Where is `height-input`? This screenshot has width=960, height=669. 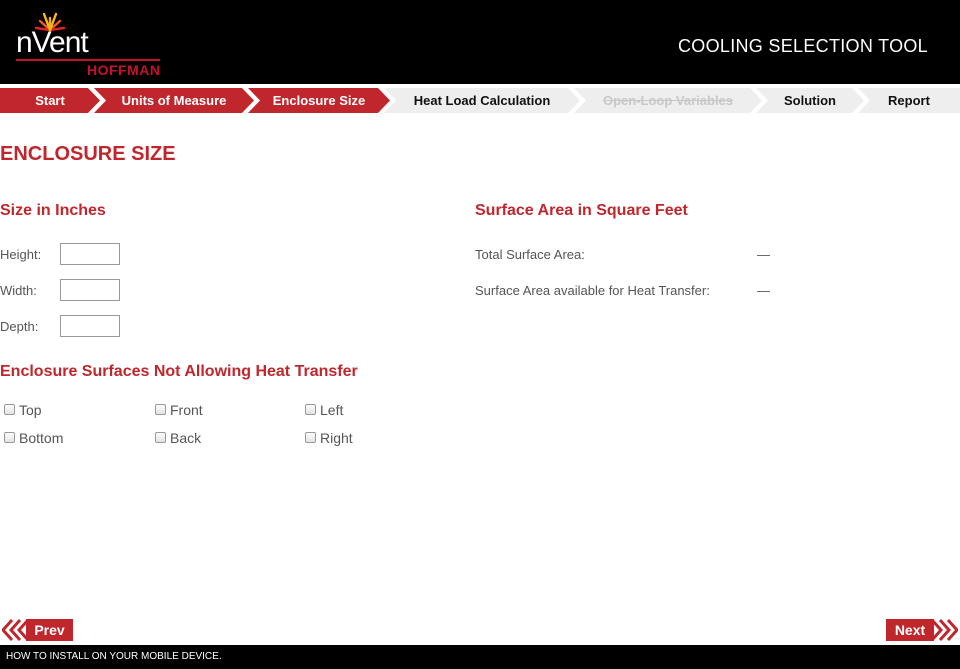
height-input is located at coordinates (90, 254).